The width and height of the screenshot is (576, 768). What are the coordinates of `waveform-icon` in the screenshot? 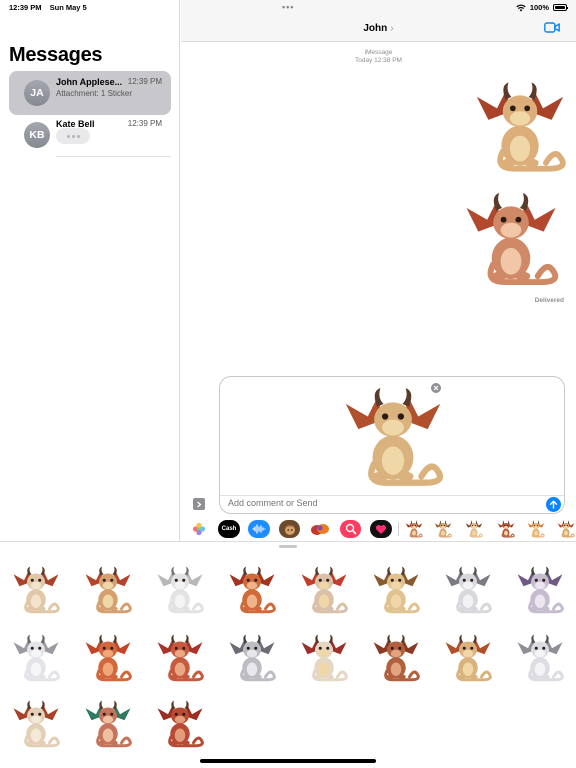 It's located at (259, 529).